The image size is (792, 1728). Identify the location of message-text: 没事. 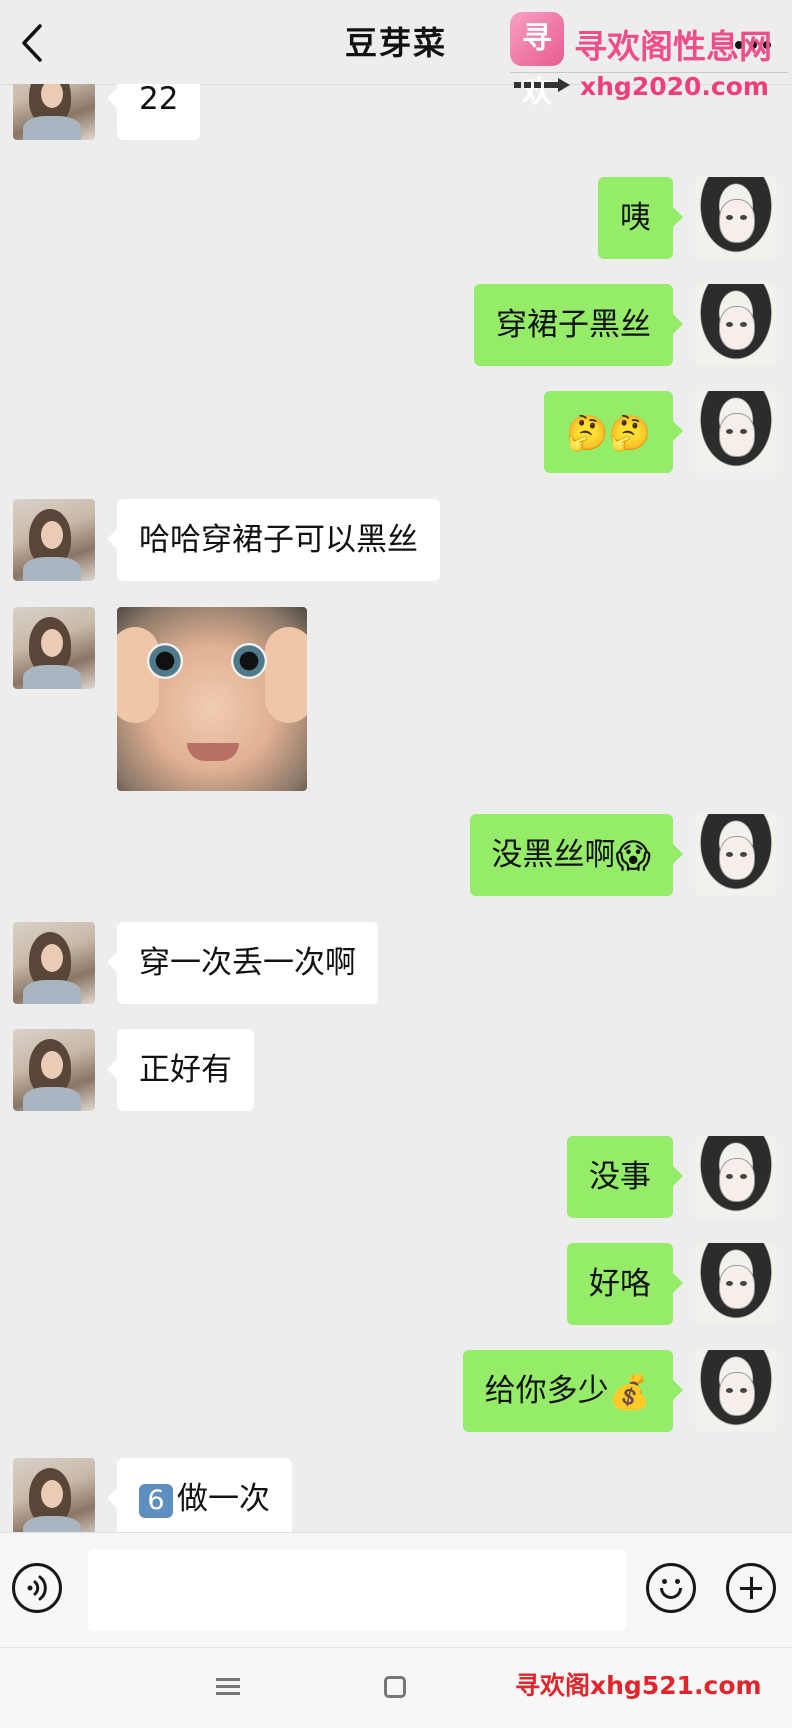
(620, 1177).